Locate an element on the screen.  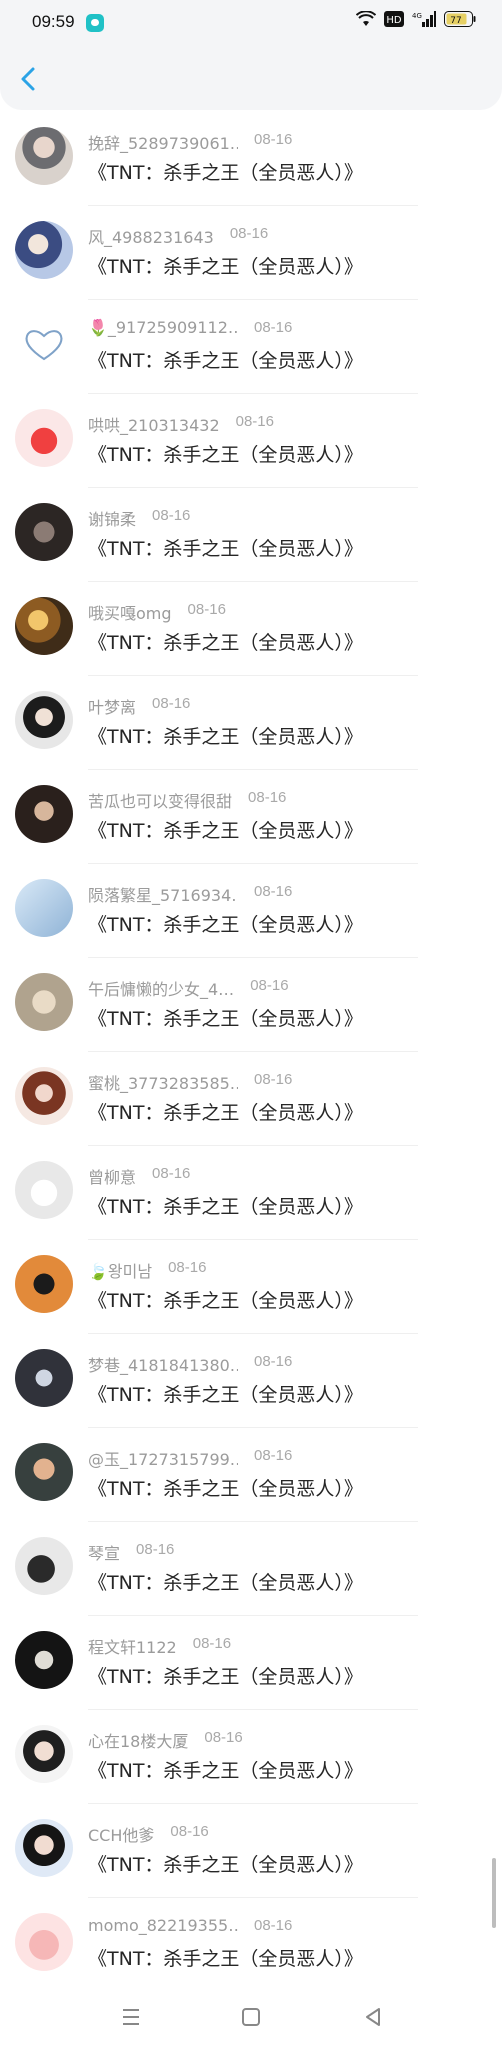
back-triangle-icon is located at coordinates (373, 2017).